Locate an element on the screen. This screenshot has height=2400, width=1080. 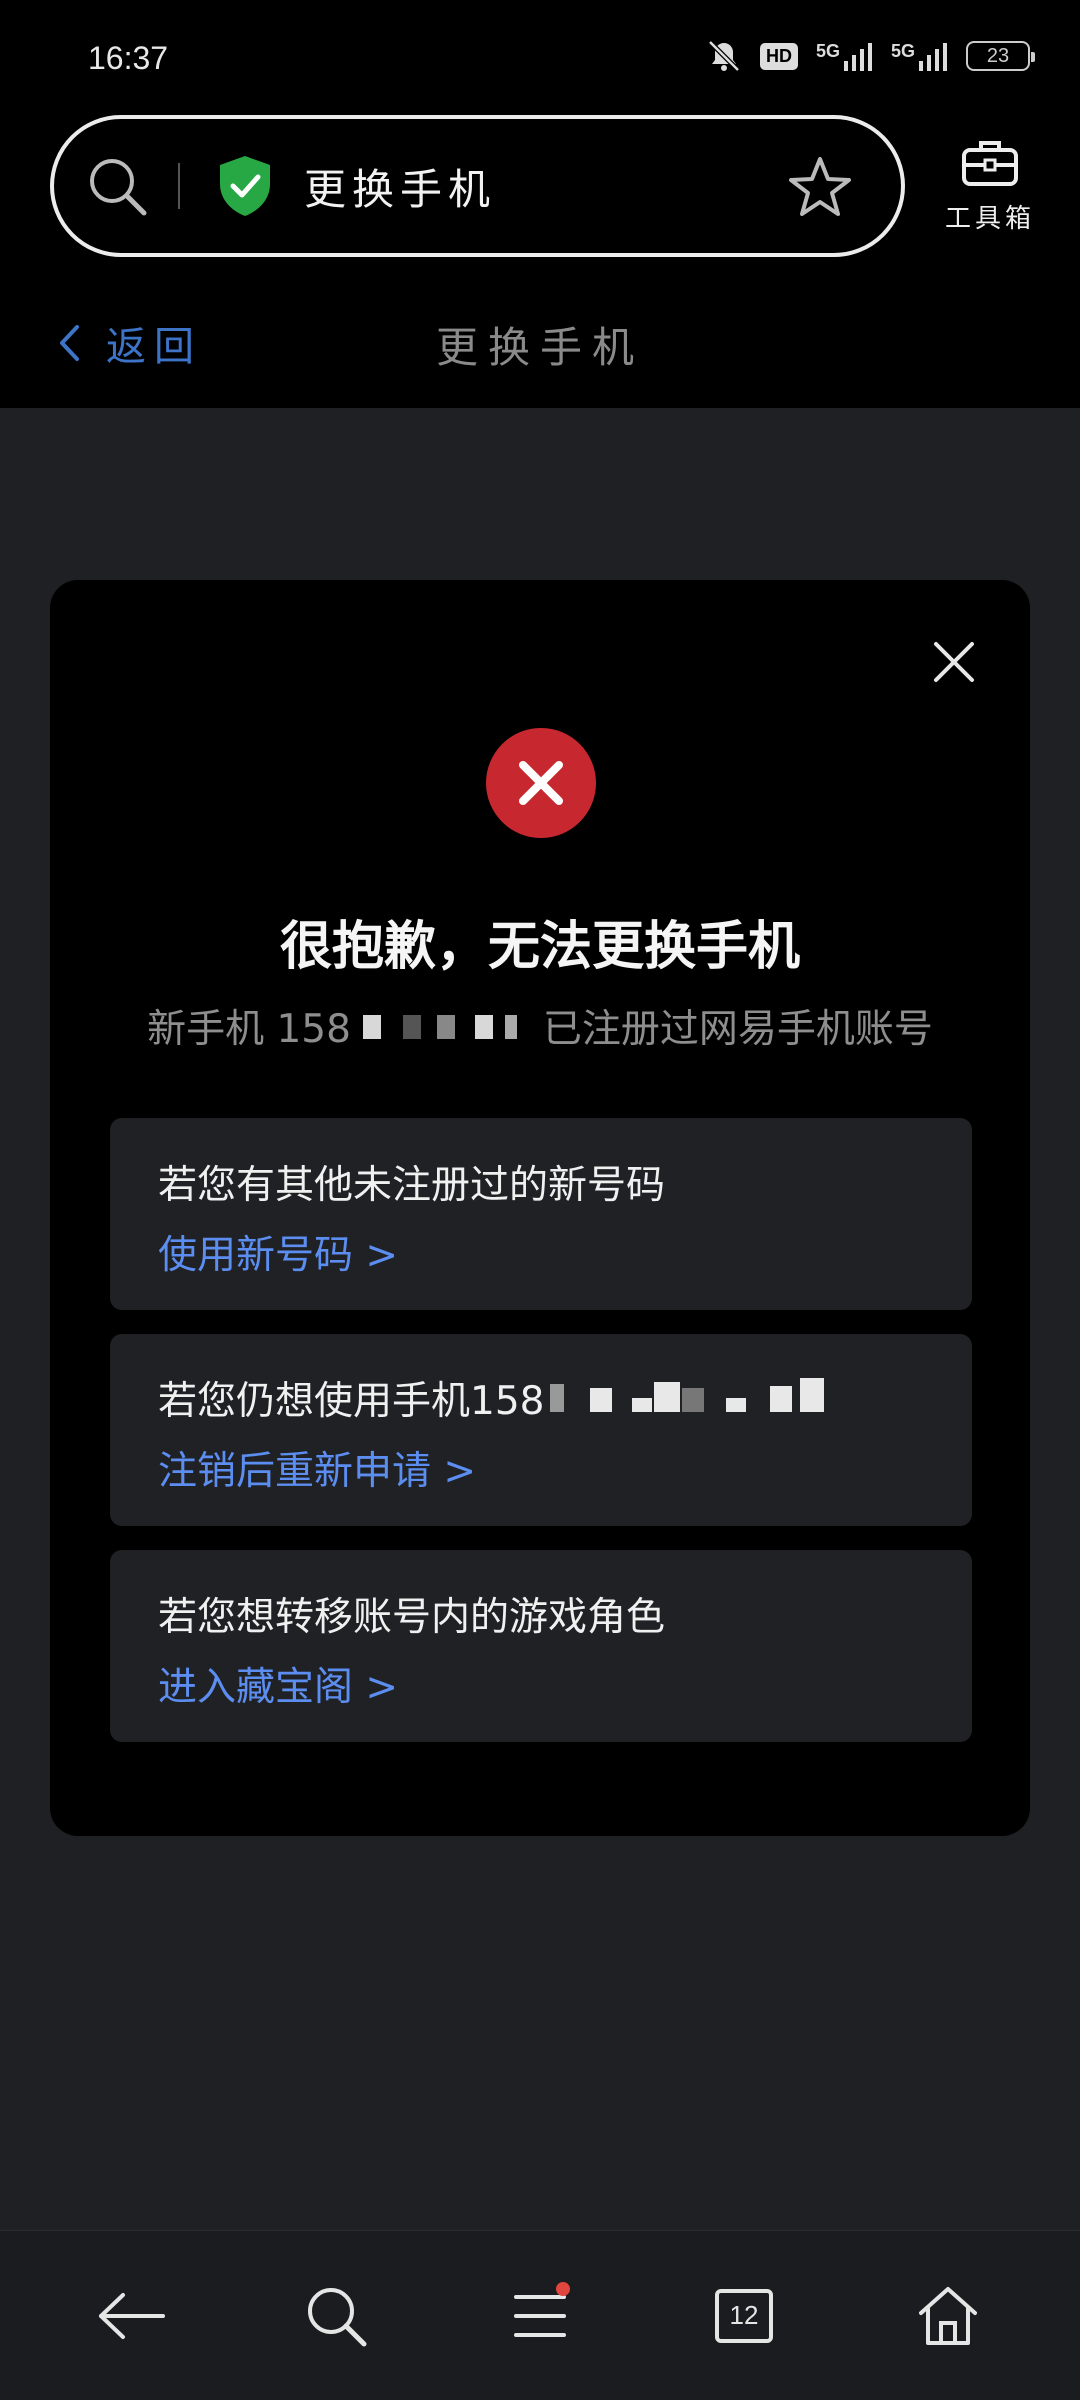
shield-check-icon is located at coordinates (245, 186).